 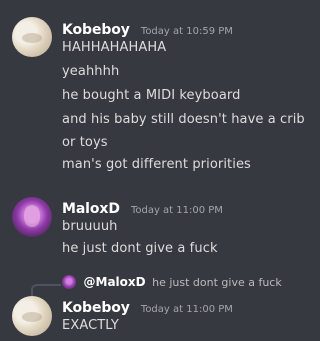 I want to click on message-text: HAHHAHAHAHA, so click(x=114, y=47).